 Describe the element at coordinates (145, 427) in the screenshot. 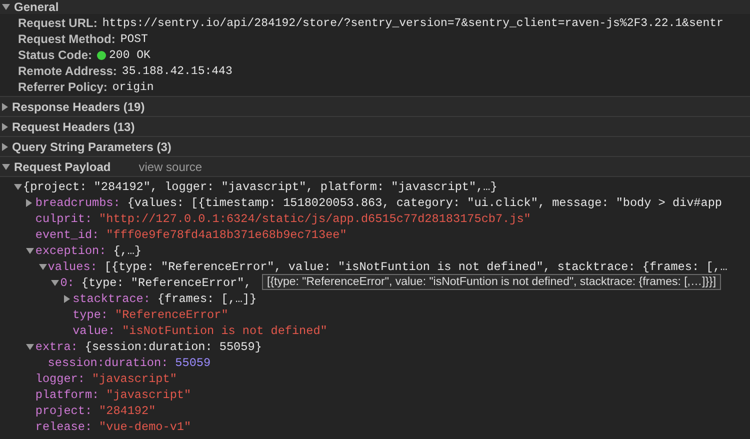

I see `property-value: "vue-demo-v1"` at that location.